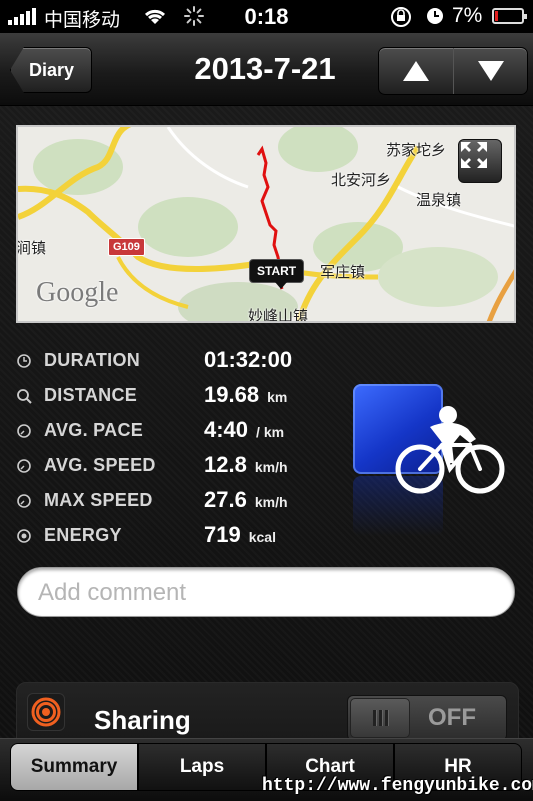  I want to click on map-label: 涧镇, so click(31, 248).